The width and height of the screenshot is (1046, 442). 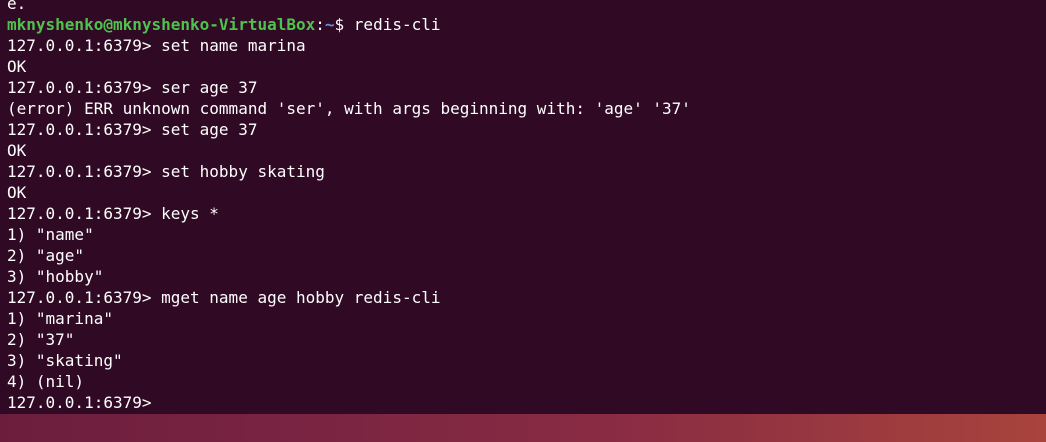 I want to click on prompt-user-host: mknyshenko@mknyshenko-VirtualBox, so click(x=161, y=24).